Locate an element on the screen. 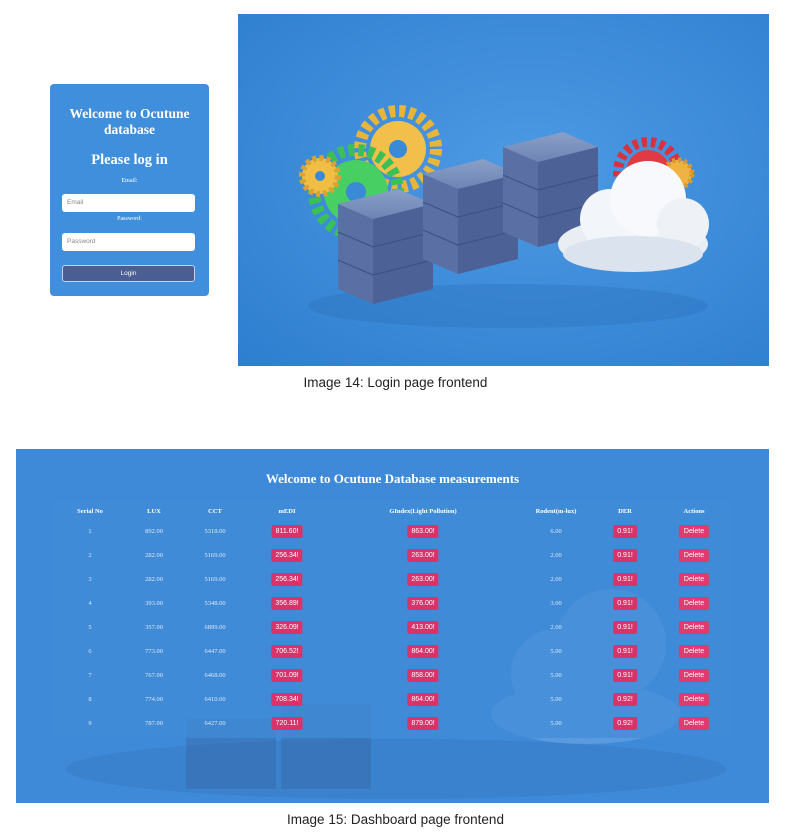 The width and height of the screenshot is (791, 835). cct-cell: 6468.00 is located at coordinates (215, 675).